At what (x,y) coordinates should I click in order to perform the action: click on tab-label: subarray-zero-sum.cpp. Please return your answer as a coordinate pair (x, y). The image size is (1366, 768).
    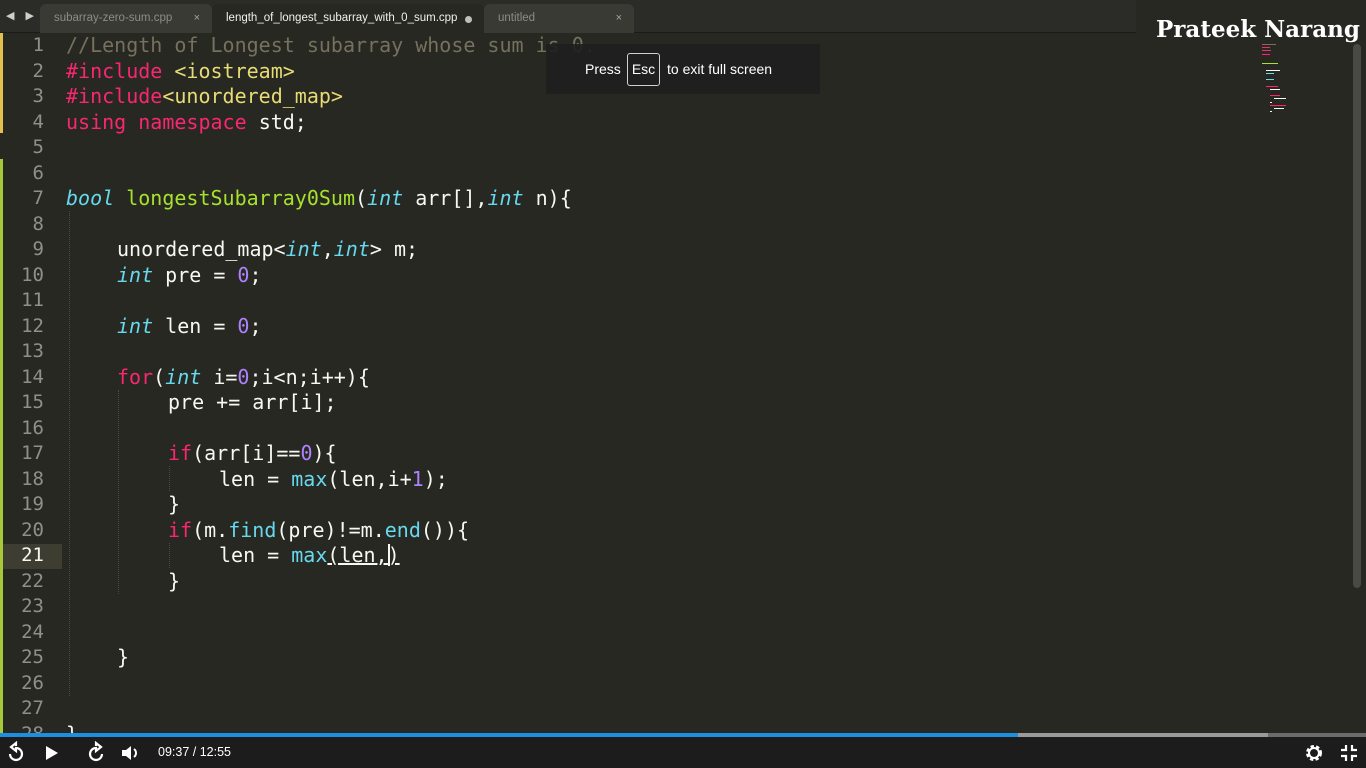
    Looking at the image, I should click on (113, 18).